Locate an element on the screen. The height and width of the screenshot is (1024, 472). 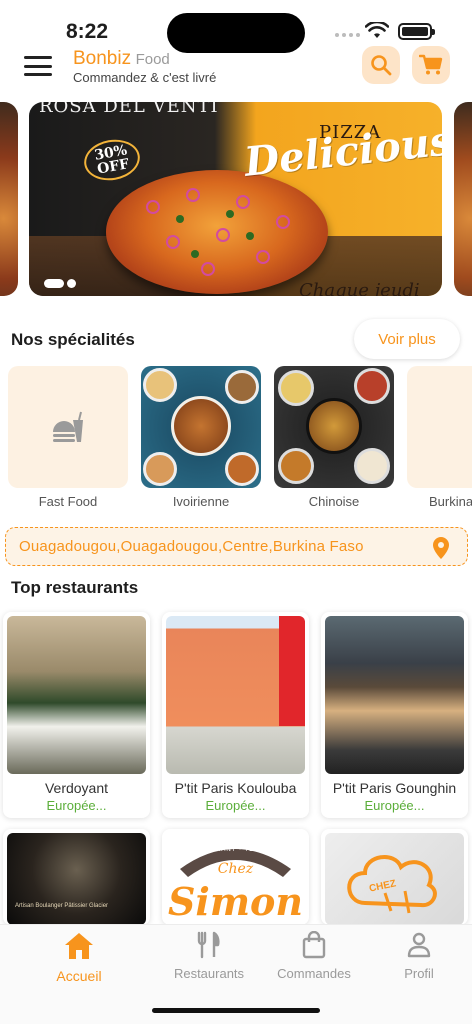
pizza-image is located at coordinates (217, 232).